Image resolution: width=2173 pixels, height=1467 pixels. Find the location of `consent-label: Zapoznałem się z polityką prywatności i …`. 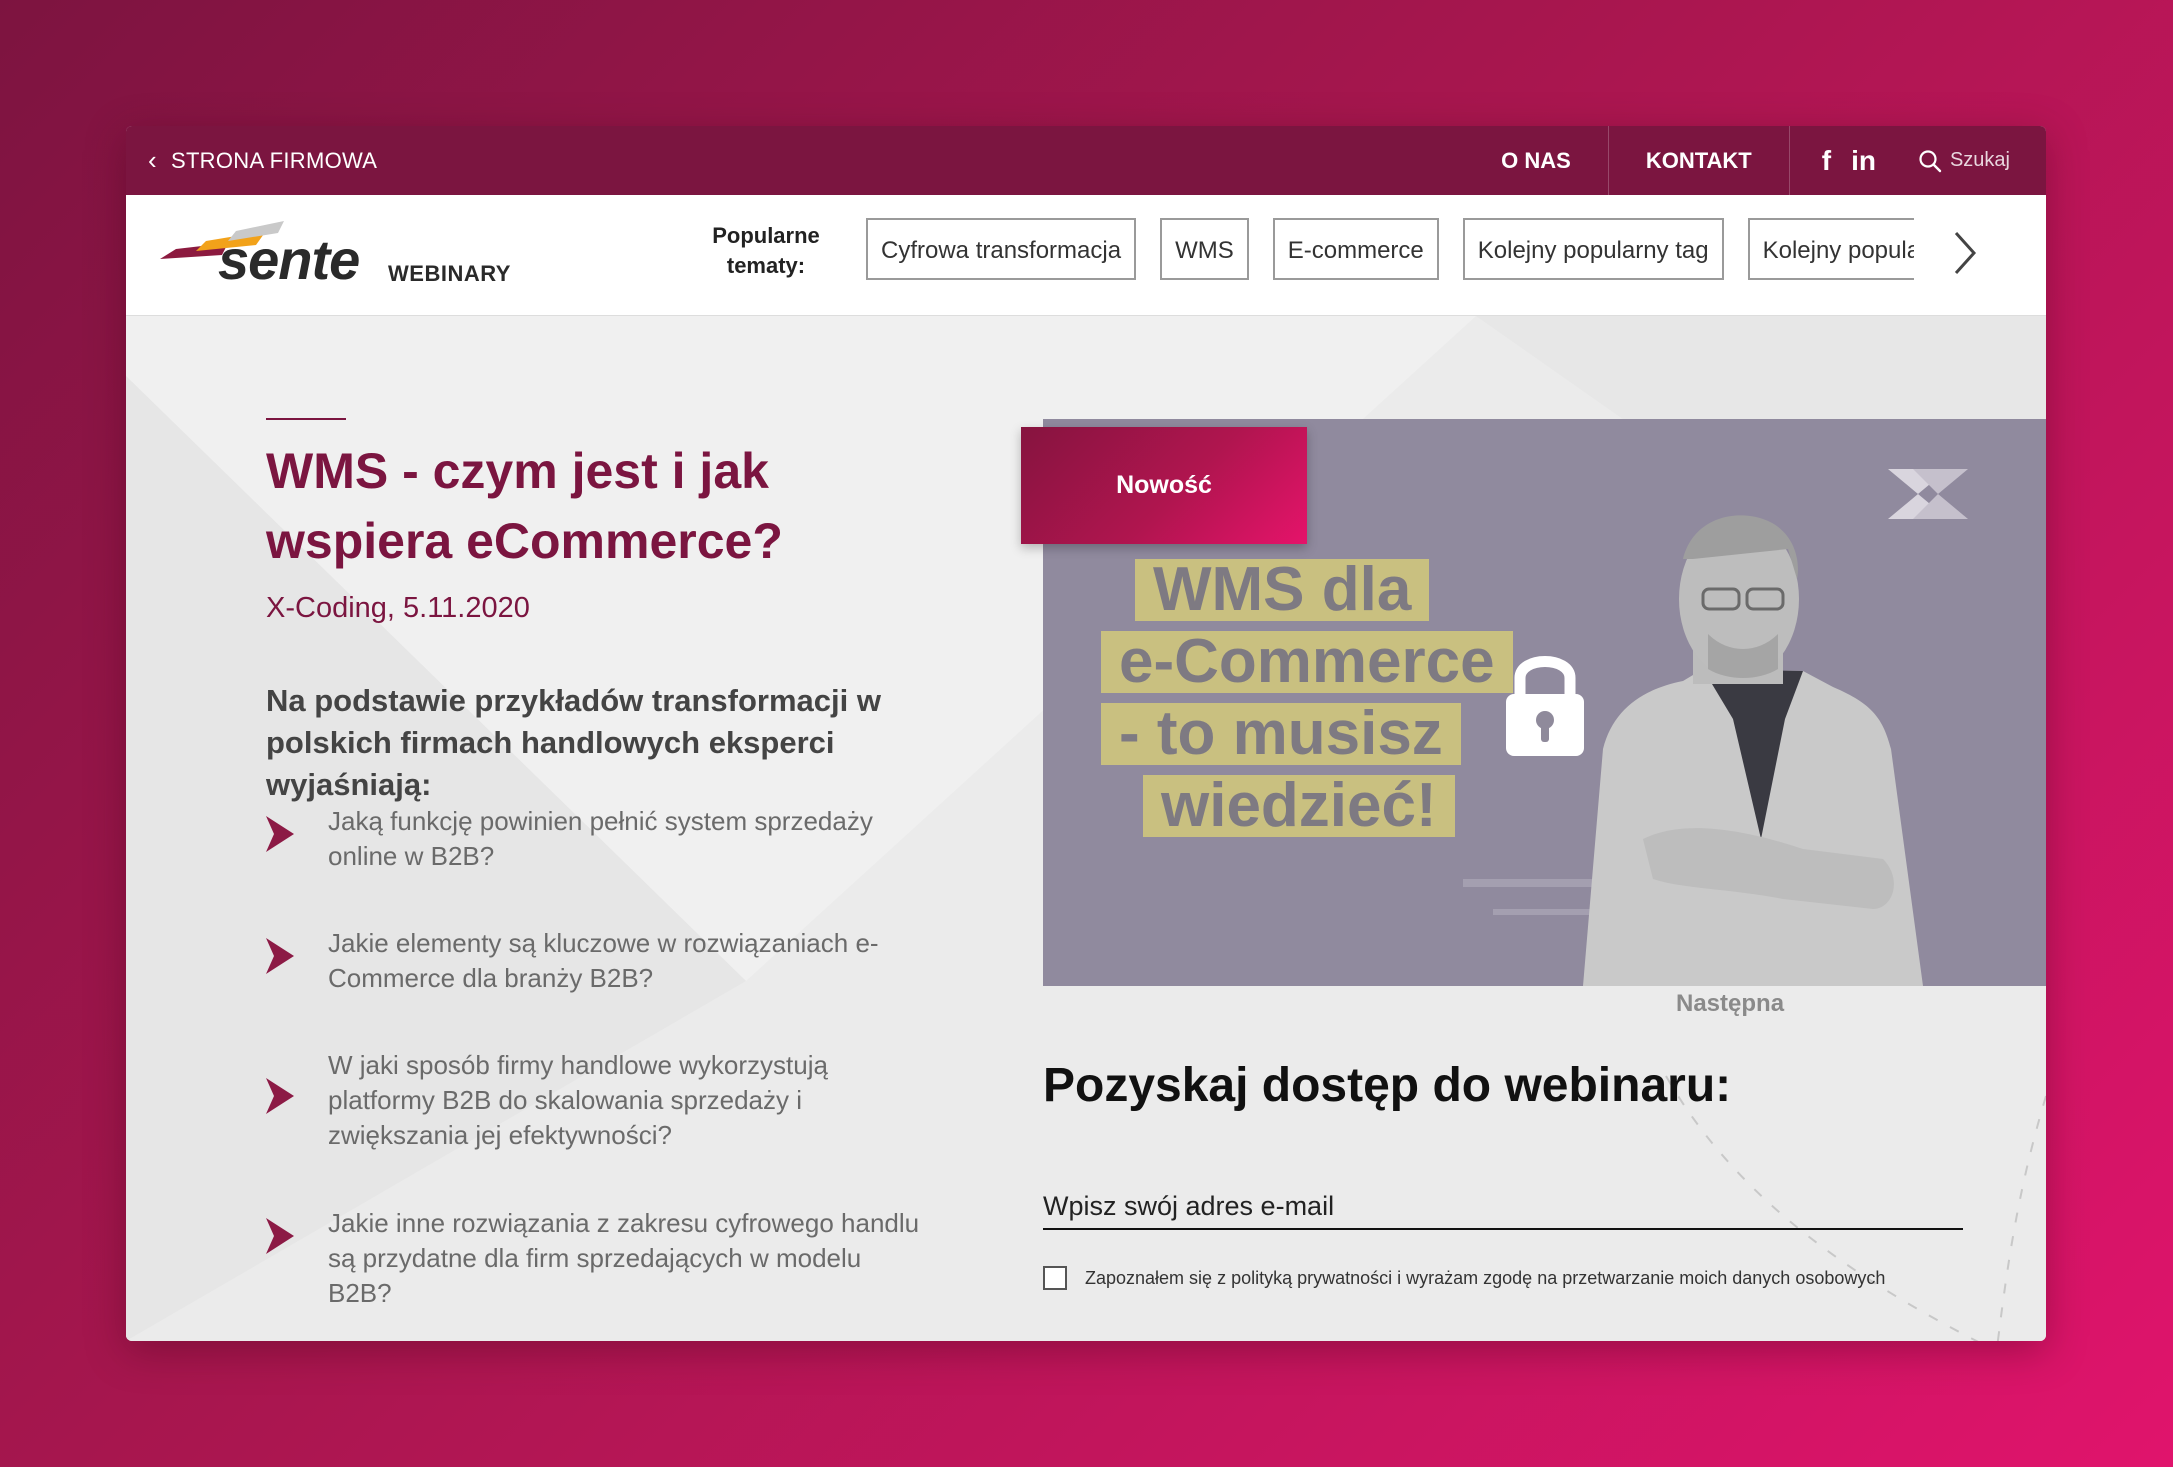

consent-label: Zapoznałem się z polityką prywatności i … is located at coordinates (1485, 1277).